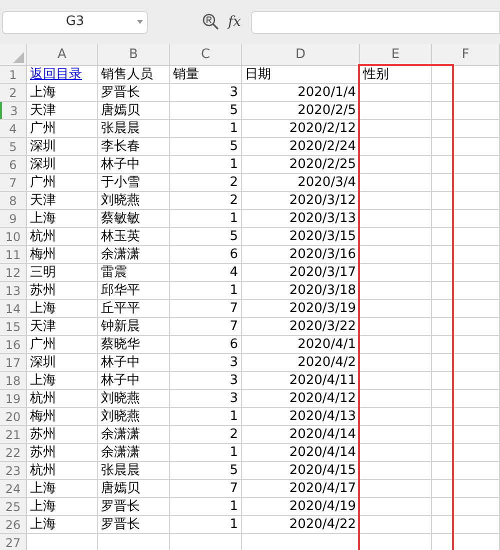  Describe the element at coordinates (13, 344) in the screenshot. I see `row-header: 16` at that location.